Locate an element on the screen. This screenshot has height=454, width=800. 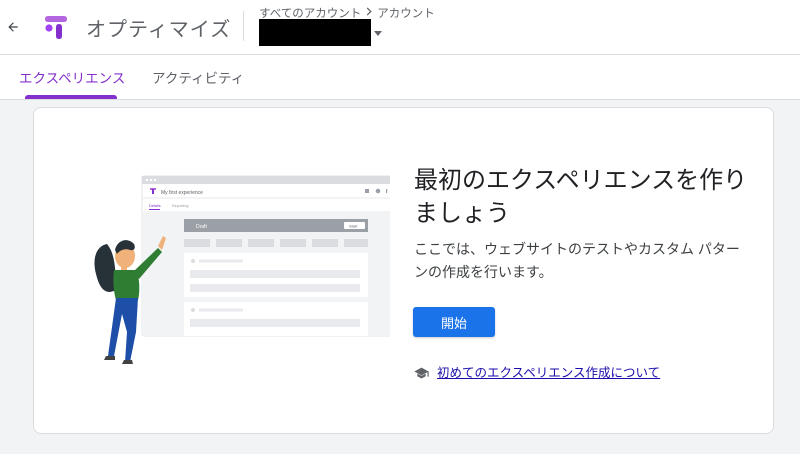
top-app-bar: オプティマイズ すべてのアカウント アカウント is located at coordinates (400, 27).